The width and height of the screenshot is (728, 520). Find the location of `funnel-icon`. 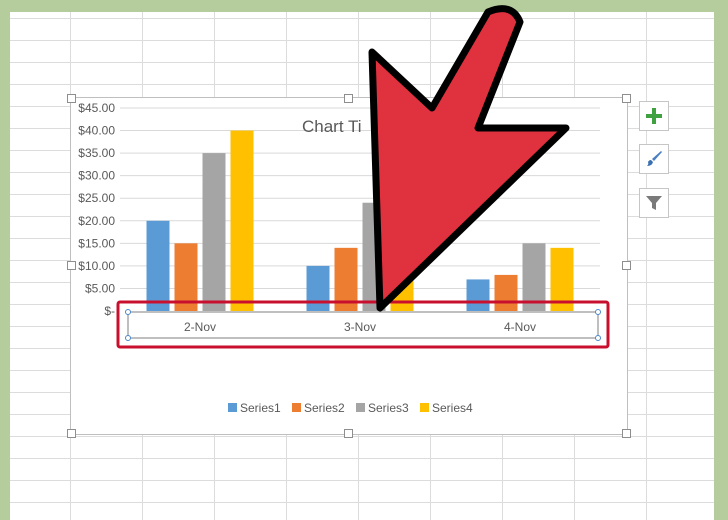

funnel-icon is located at coordinates (654, 203).